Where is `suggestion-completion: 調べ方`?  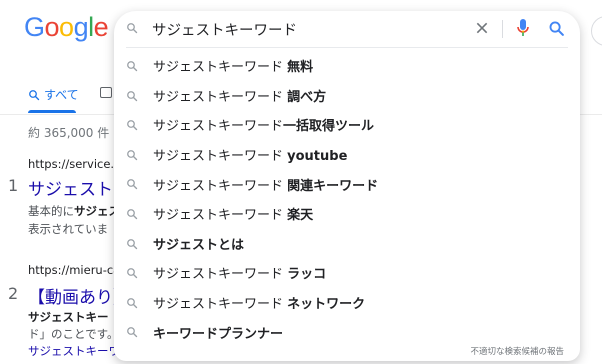 suggestion-completion: 調べ方 is located at coordinates (307, 97).